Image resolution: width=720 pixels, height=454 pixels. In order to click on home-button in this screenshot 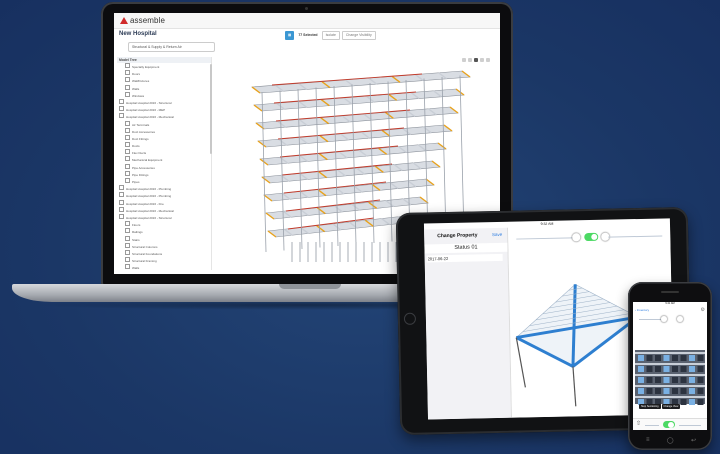, I will do `click(410, 318)`.